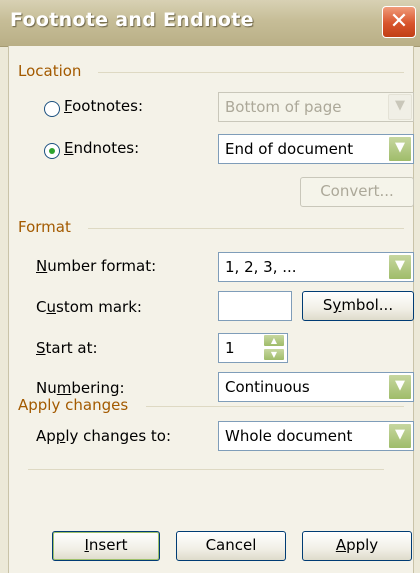  Describe the element at coordinates (274, 354) in the screenshot. I see `spin-down-icon: ▼` at that location.